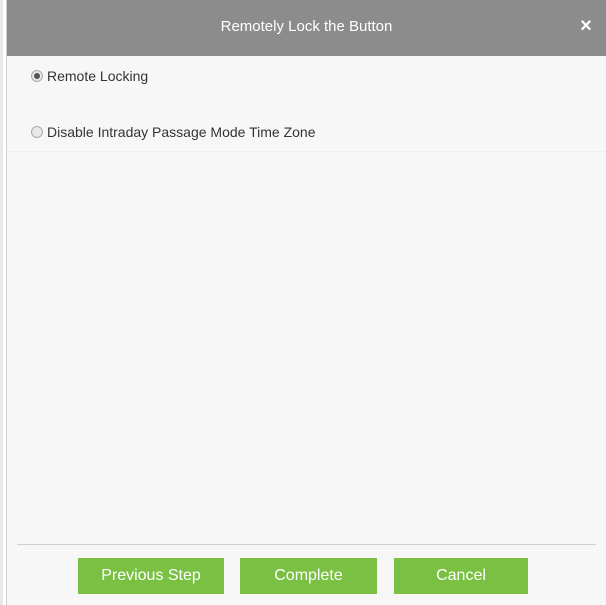 The image size is (606, 605). Describe the element at coordinates (151, 576) in the screenshot. I see `previous-step-button: Previous Step` at that location.